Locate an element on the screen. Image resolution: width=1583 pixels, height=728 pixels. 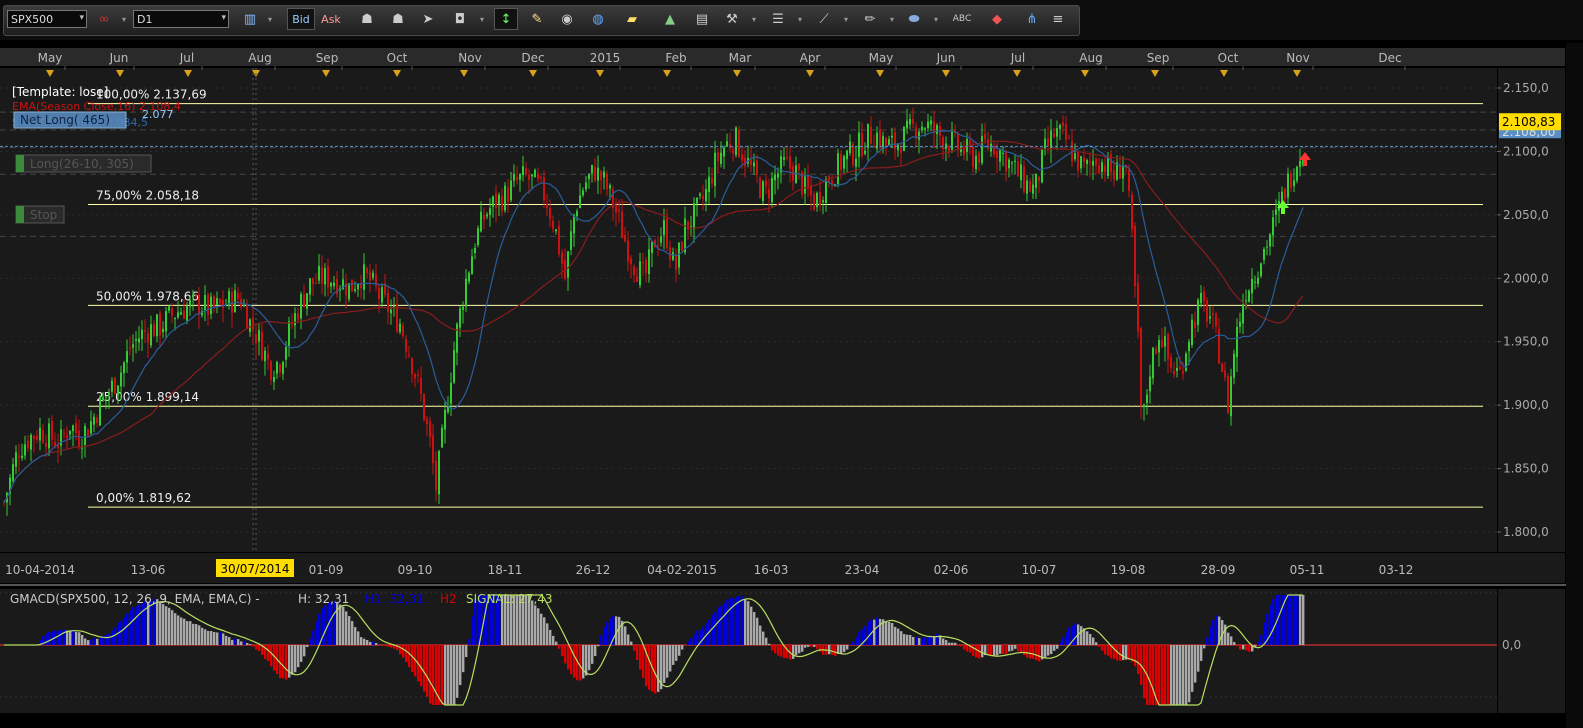
symbol-select: SPX500 ▾ is located at coordinates (47, 19).